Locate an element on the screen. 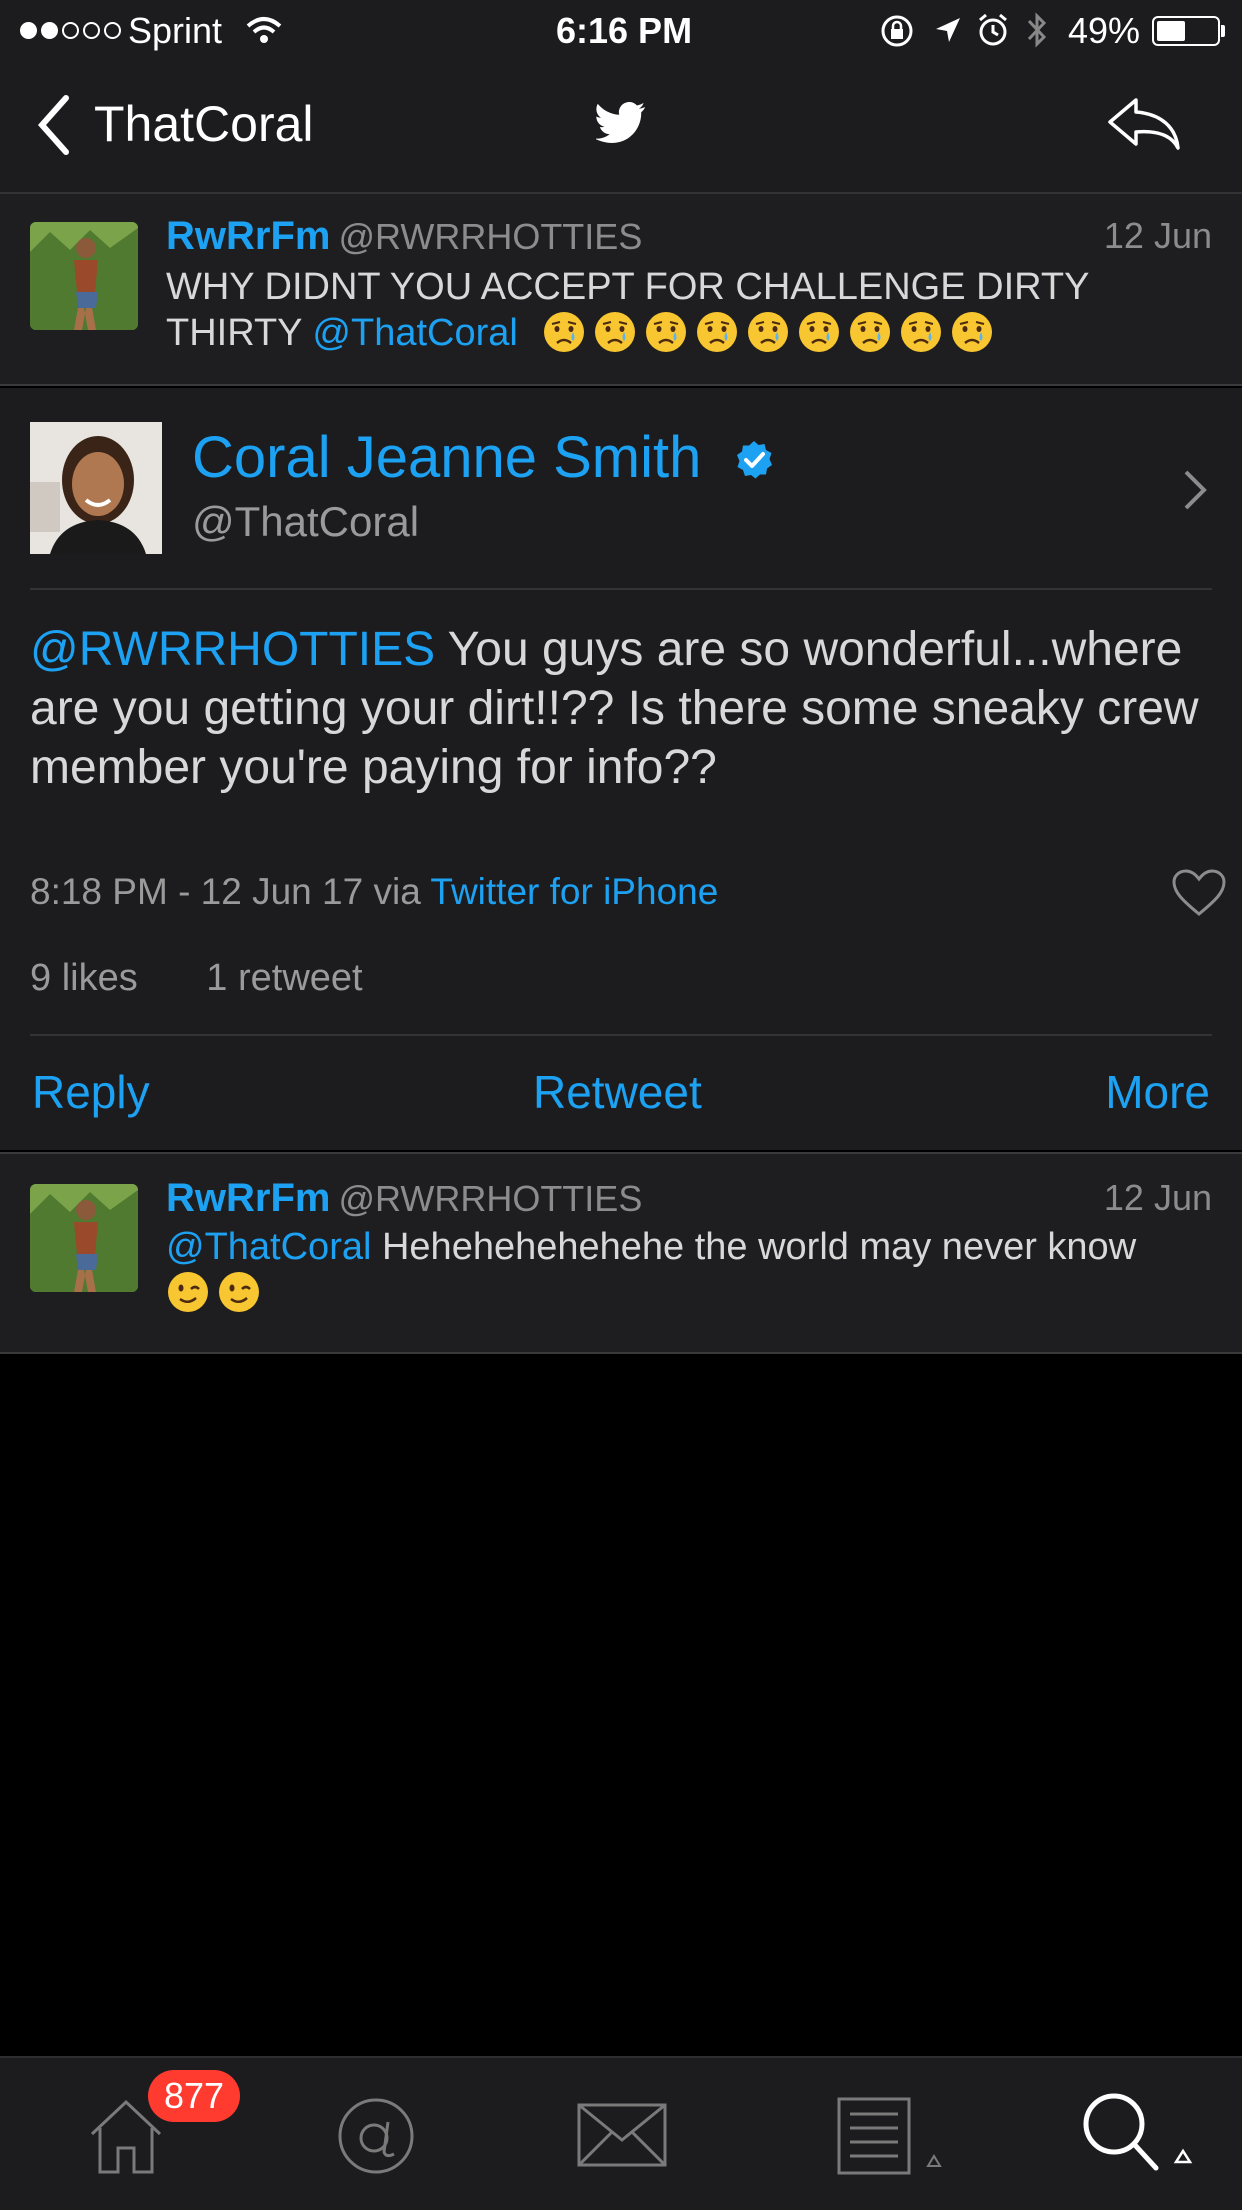  reply-button: Reply is located at coordinates (91, 1092).